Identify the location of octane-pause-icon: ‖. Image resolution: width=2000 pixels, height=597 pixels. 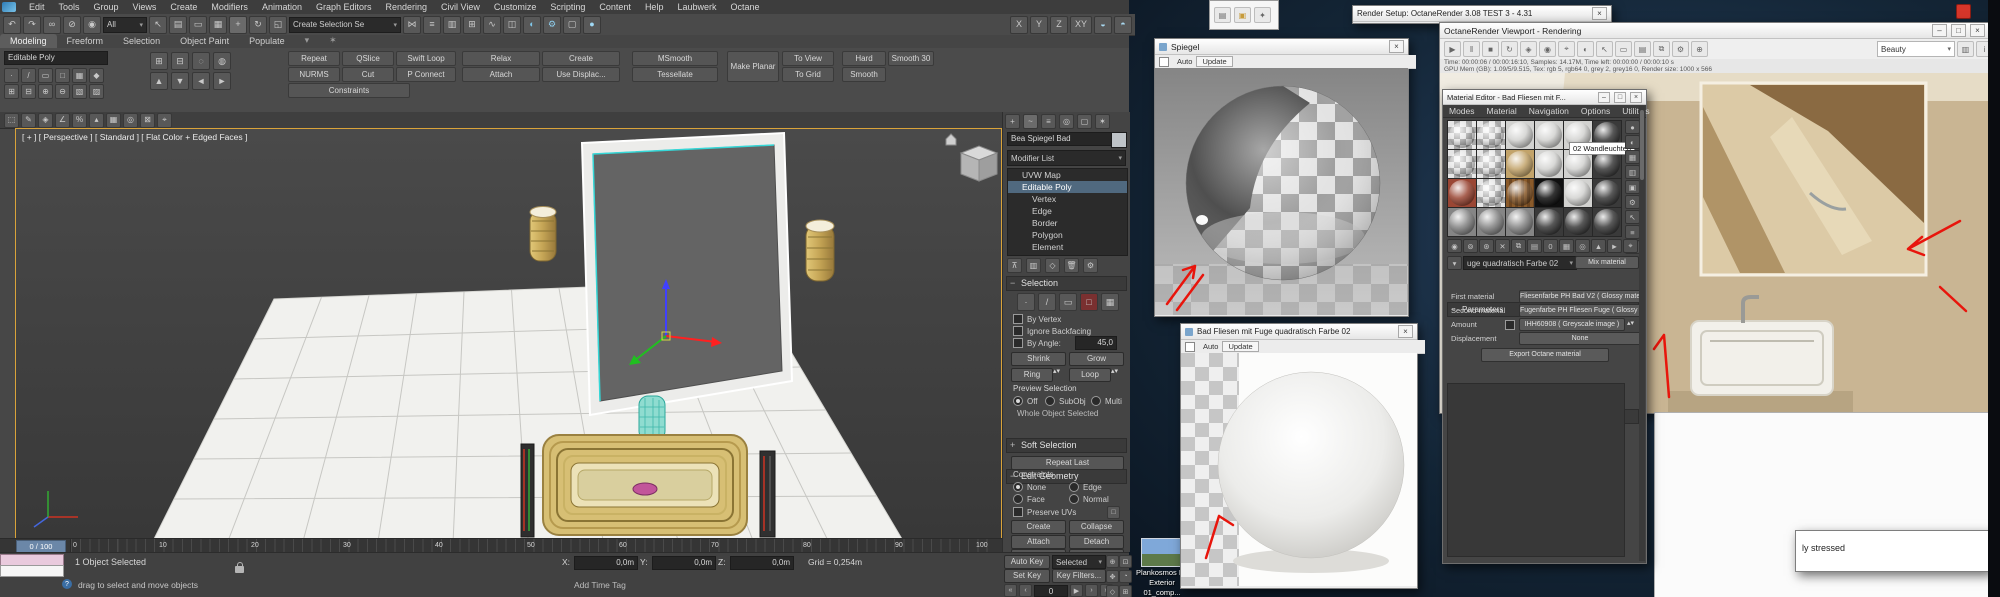
(1471, 49).